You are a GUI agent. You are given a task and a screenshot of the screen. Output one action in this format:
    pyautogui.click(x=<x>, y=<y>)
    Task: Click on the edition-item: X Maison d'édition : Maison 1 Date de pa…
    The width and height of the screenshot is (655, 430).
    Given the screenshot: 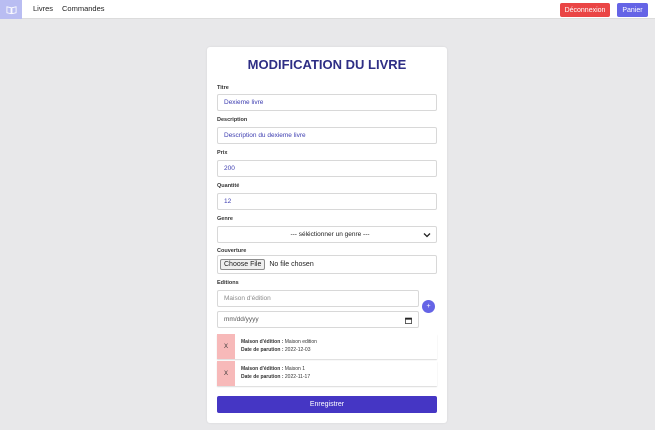 What is the action you would take?
    pyautogui.click(x=327, y=373)
    